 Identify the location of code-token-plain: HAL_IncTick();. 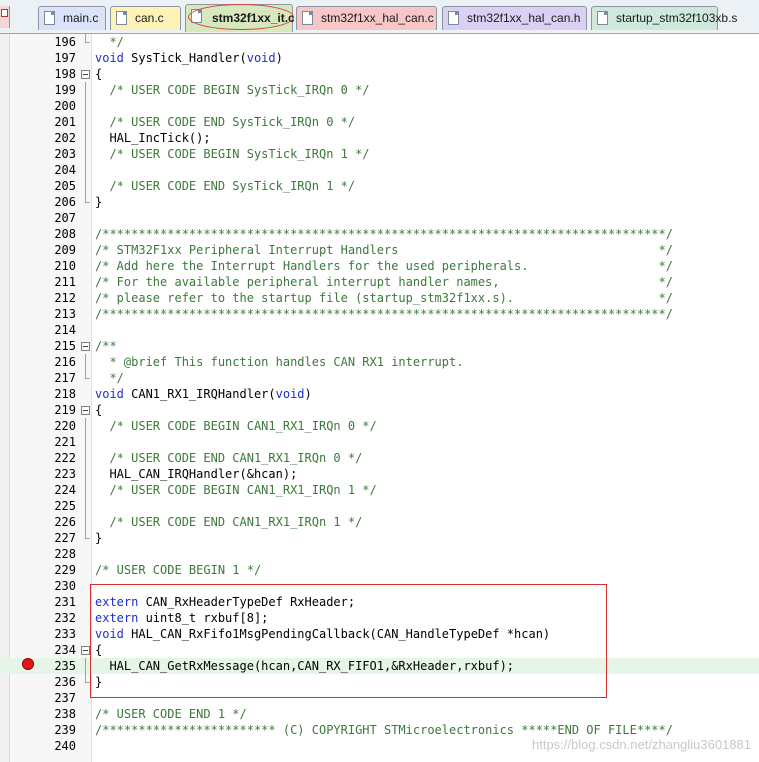
(153, 138).